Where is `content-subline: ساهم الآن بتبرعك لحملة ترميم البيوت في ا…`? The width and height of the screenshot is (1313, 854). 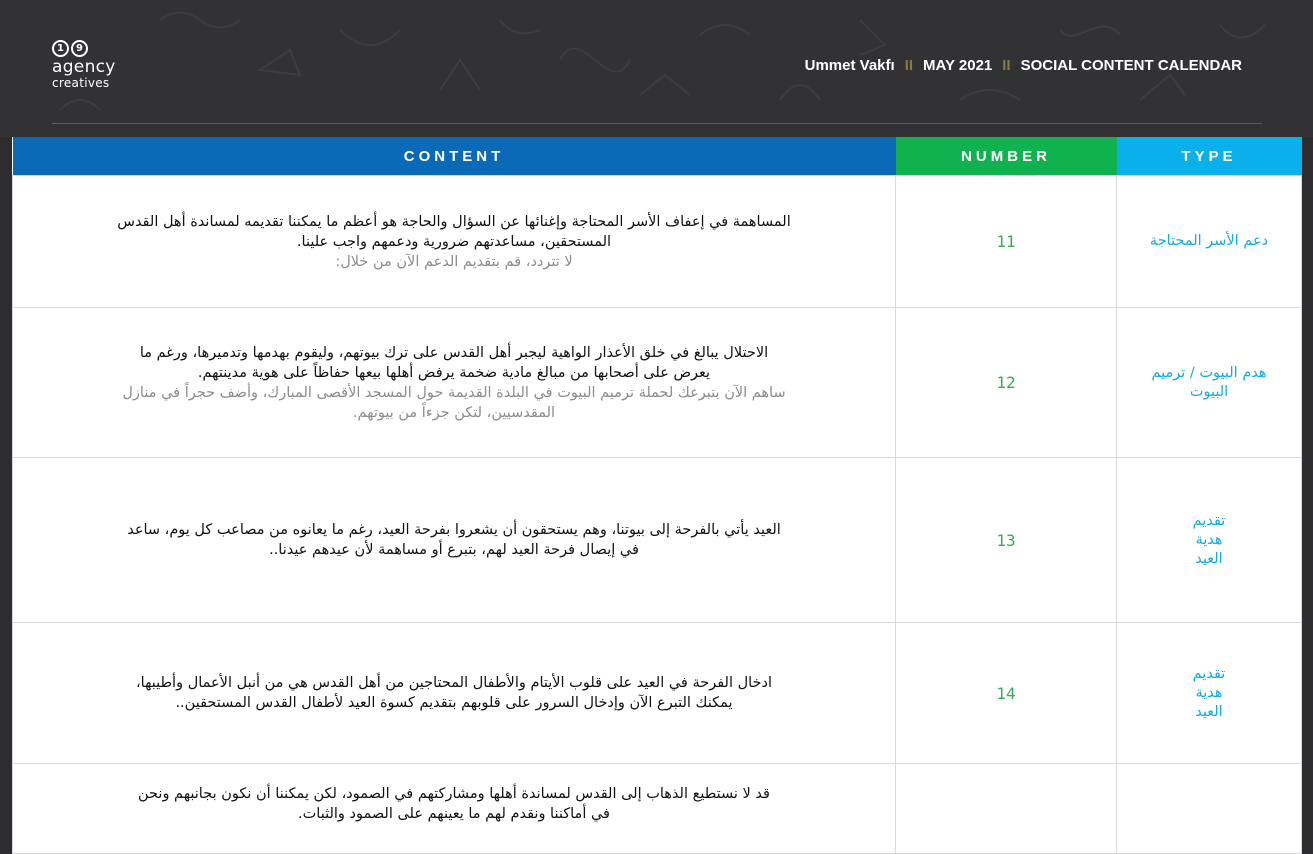 content-subline: ساهم الآن بتبرعك لحملة ترميم البيوت في ا… is located at coordinates (454, 392).